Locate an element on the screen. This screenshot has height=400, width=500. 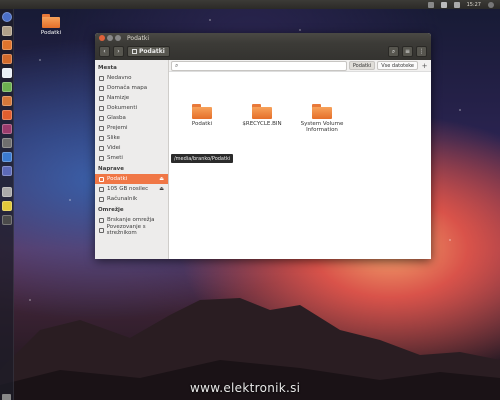
sidebar-item-trash: Smeti is located at coordinates (131, 158).